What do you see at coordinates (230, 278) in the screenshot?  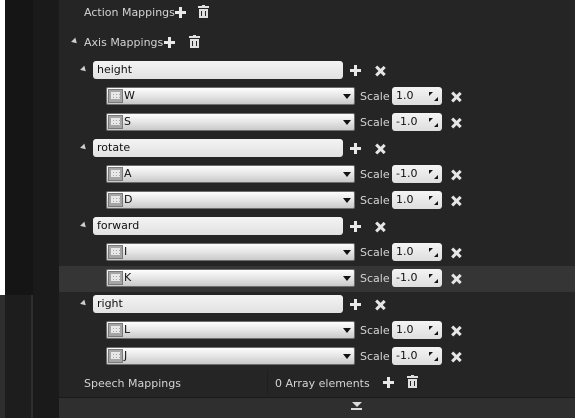 I see `key-selector: K` at bounding box center [230, 278].